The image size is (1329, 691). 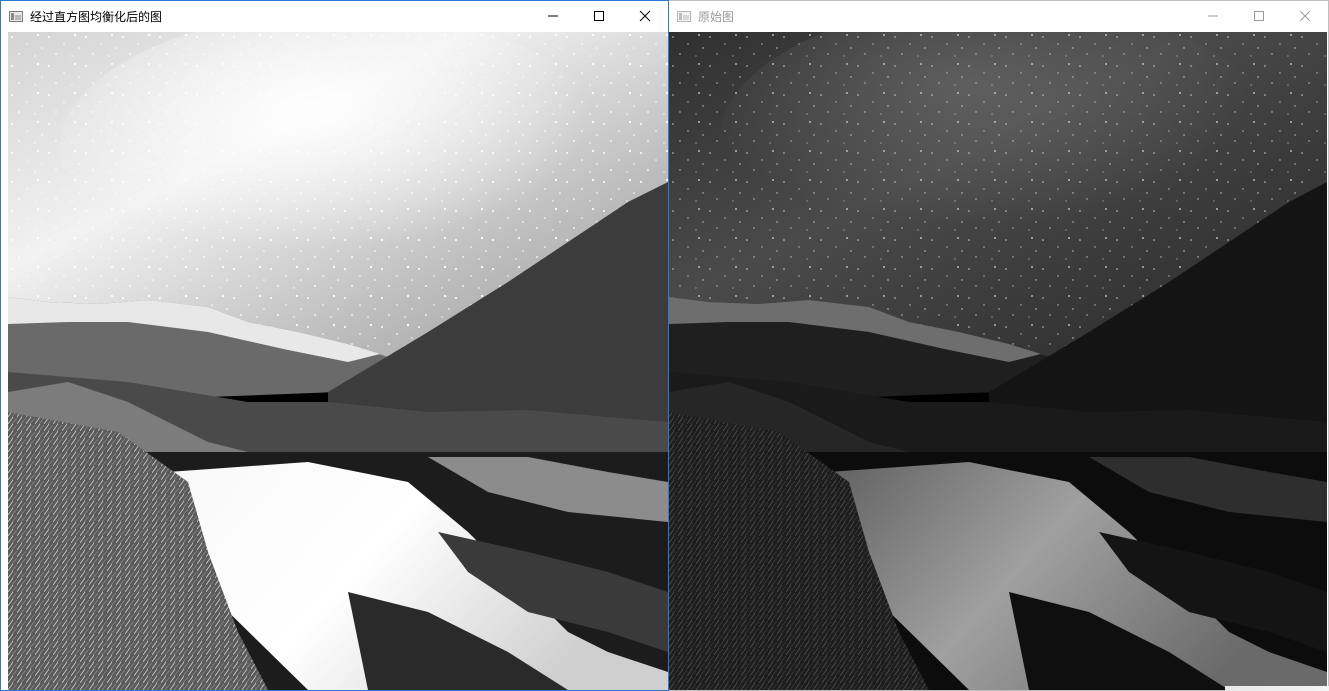 I want to click on window-title: 原始图, so click(x=716, y=16).